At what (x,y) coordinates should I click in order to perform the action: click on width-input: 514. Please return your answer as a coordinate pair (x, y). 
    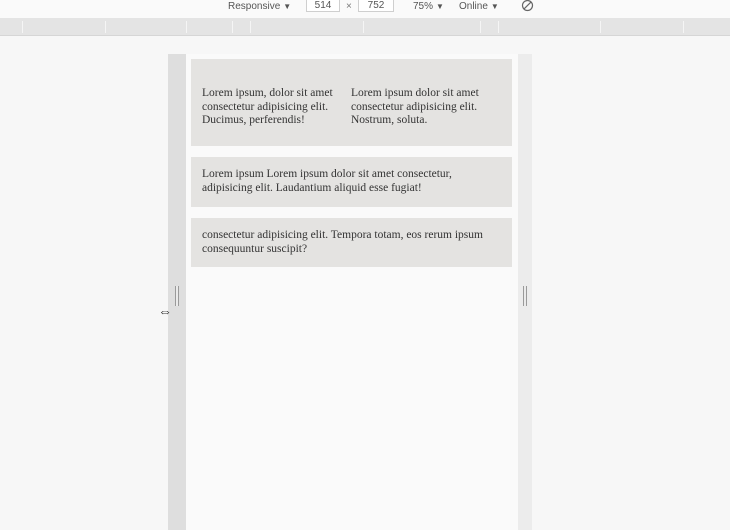
    Looking at the image, I should click on (323, 6).